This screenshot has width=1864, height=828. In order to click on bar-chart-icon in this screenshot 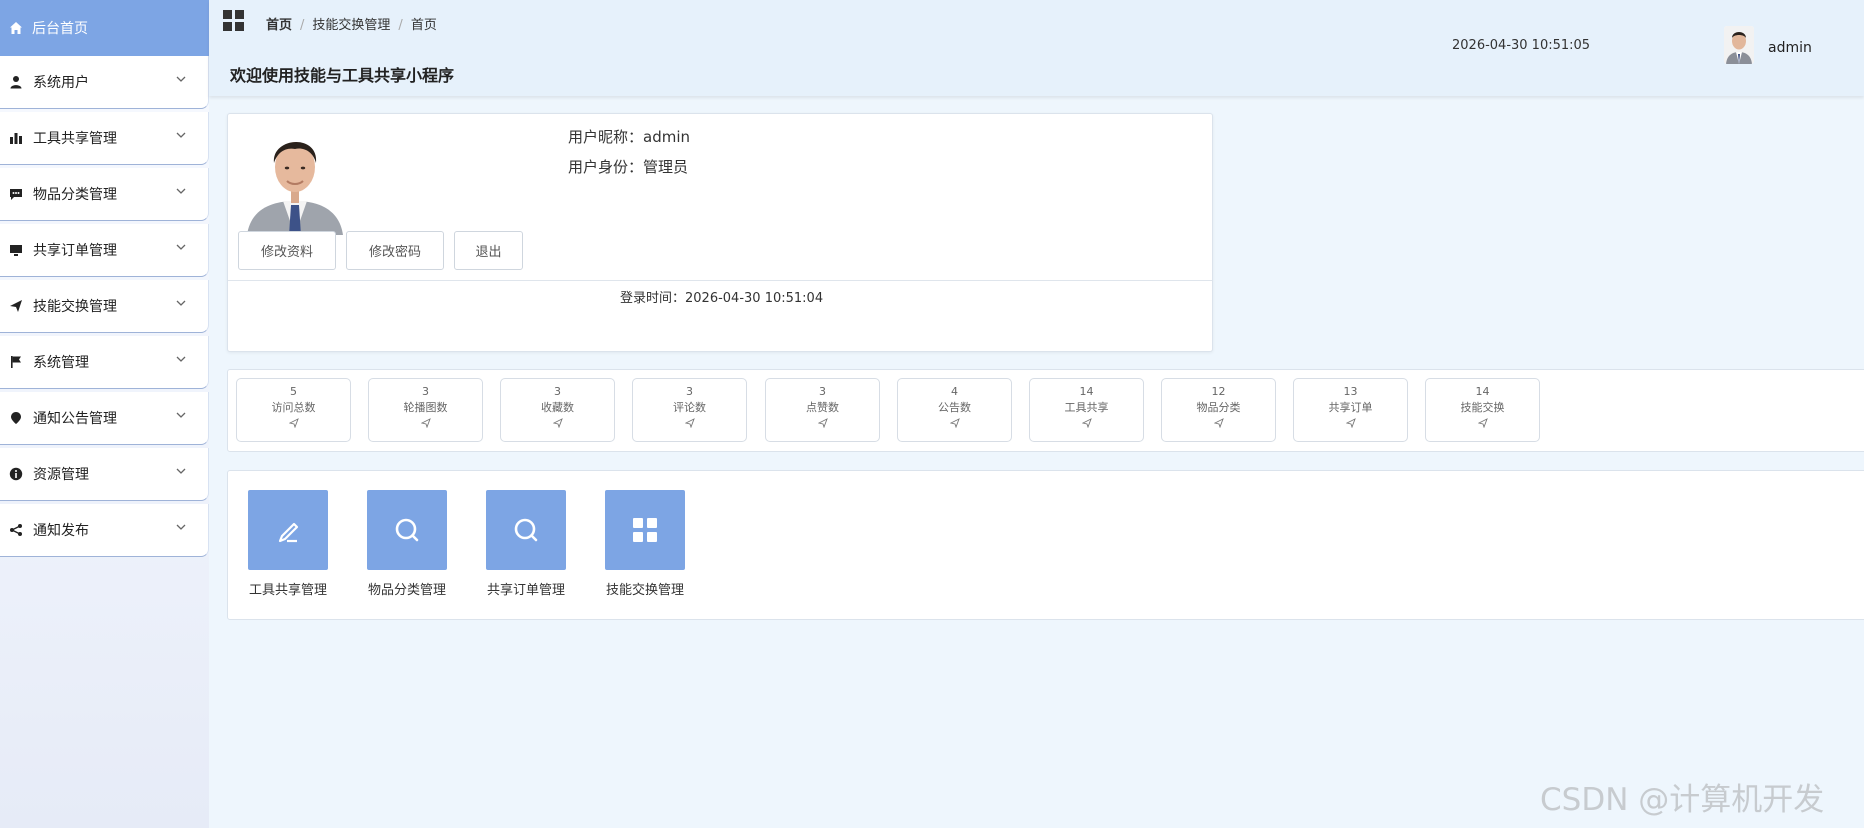, I will do `click(16, 138)`.